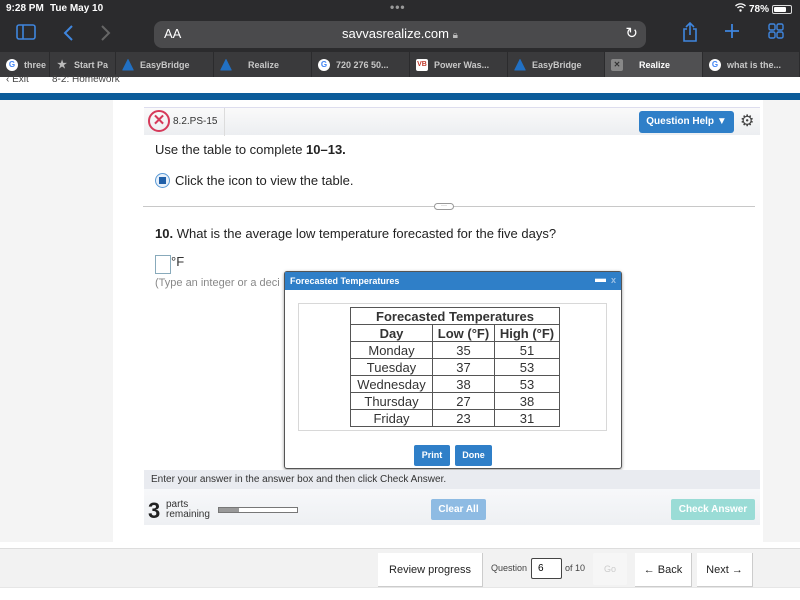  I want to click on forward-nav-icon, so click(106, 35).